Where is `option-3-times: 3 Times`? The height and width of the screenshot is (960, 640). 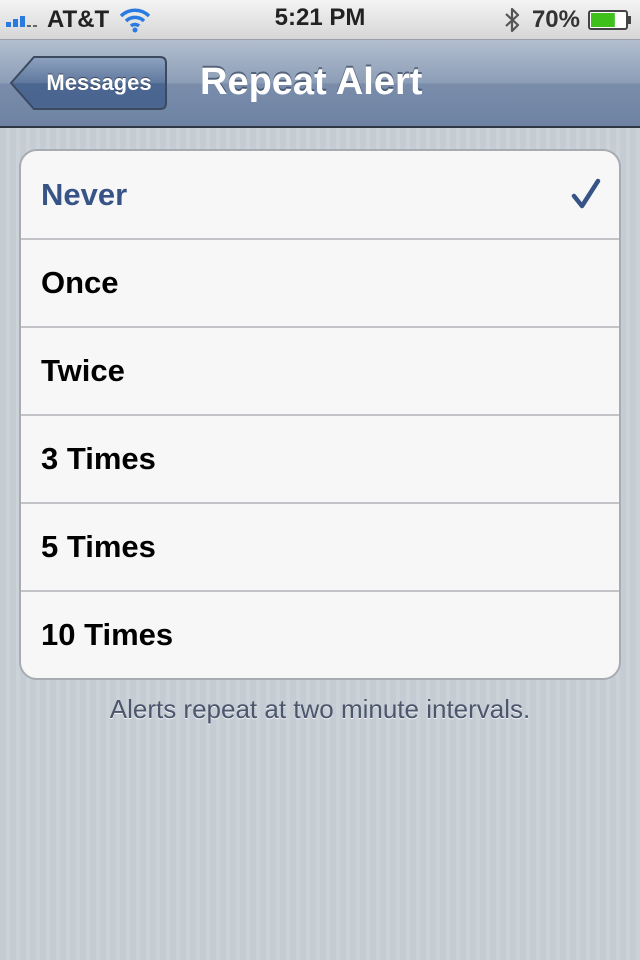 option-3-times: 3 Times is located at coordinates (320, 458).